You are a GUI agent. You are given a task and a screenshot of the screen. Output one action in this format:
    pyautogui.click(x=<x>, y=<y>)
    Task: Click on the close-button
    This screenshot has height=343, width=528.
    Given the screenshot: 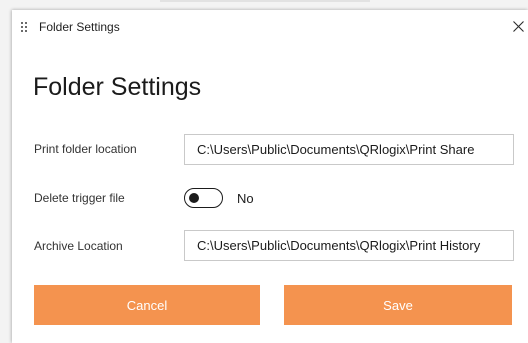 What is the action you would take?
    pyautogui.click(x=518, y=26)
    